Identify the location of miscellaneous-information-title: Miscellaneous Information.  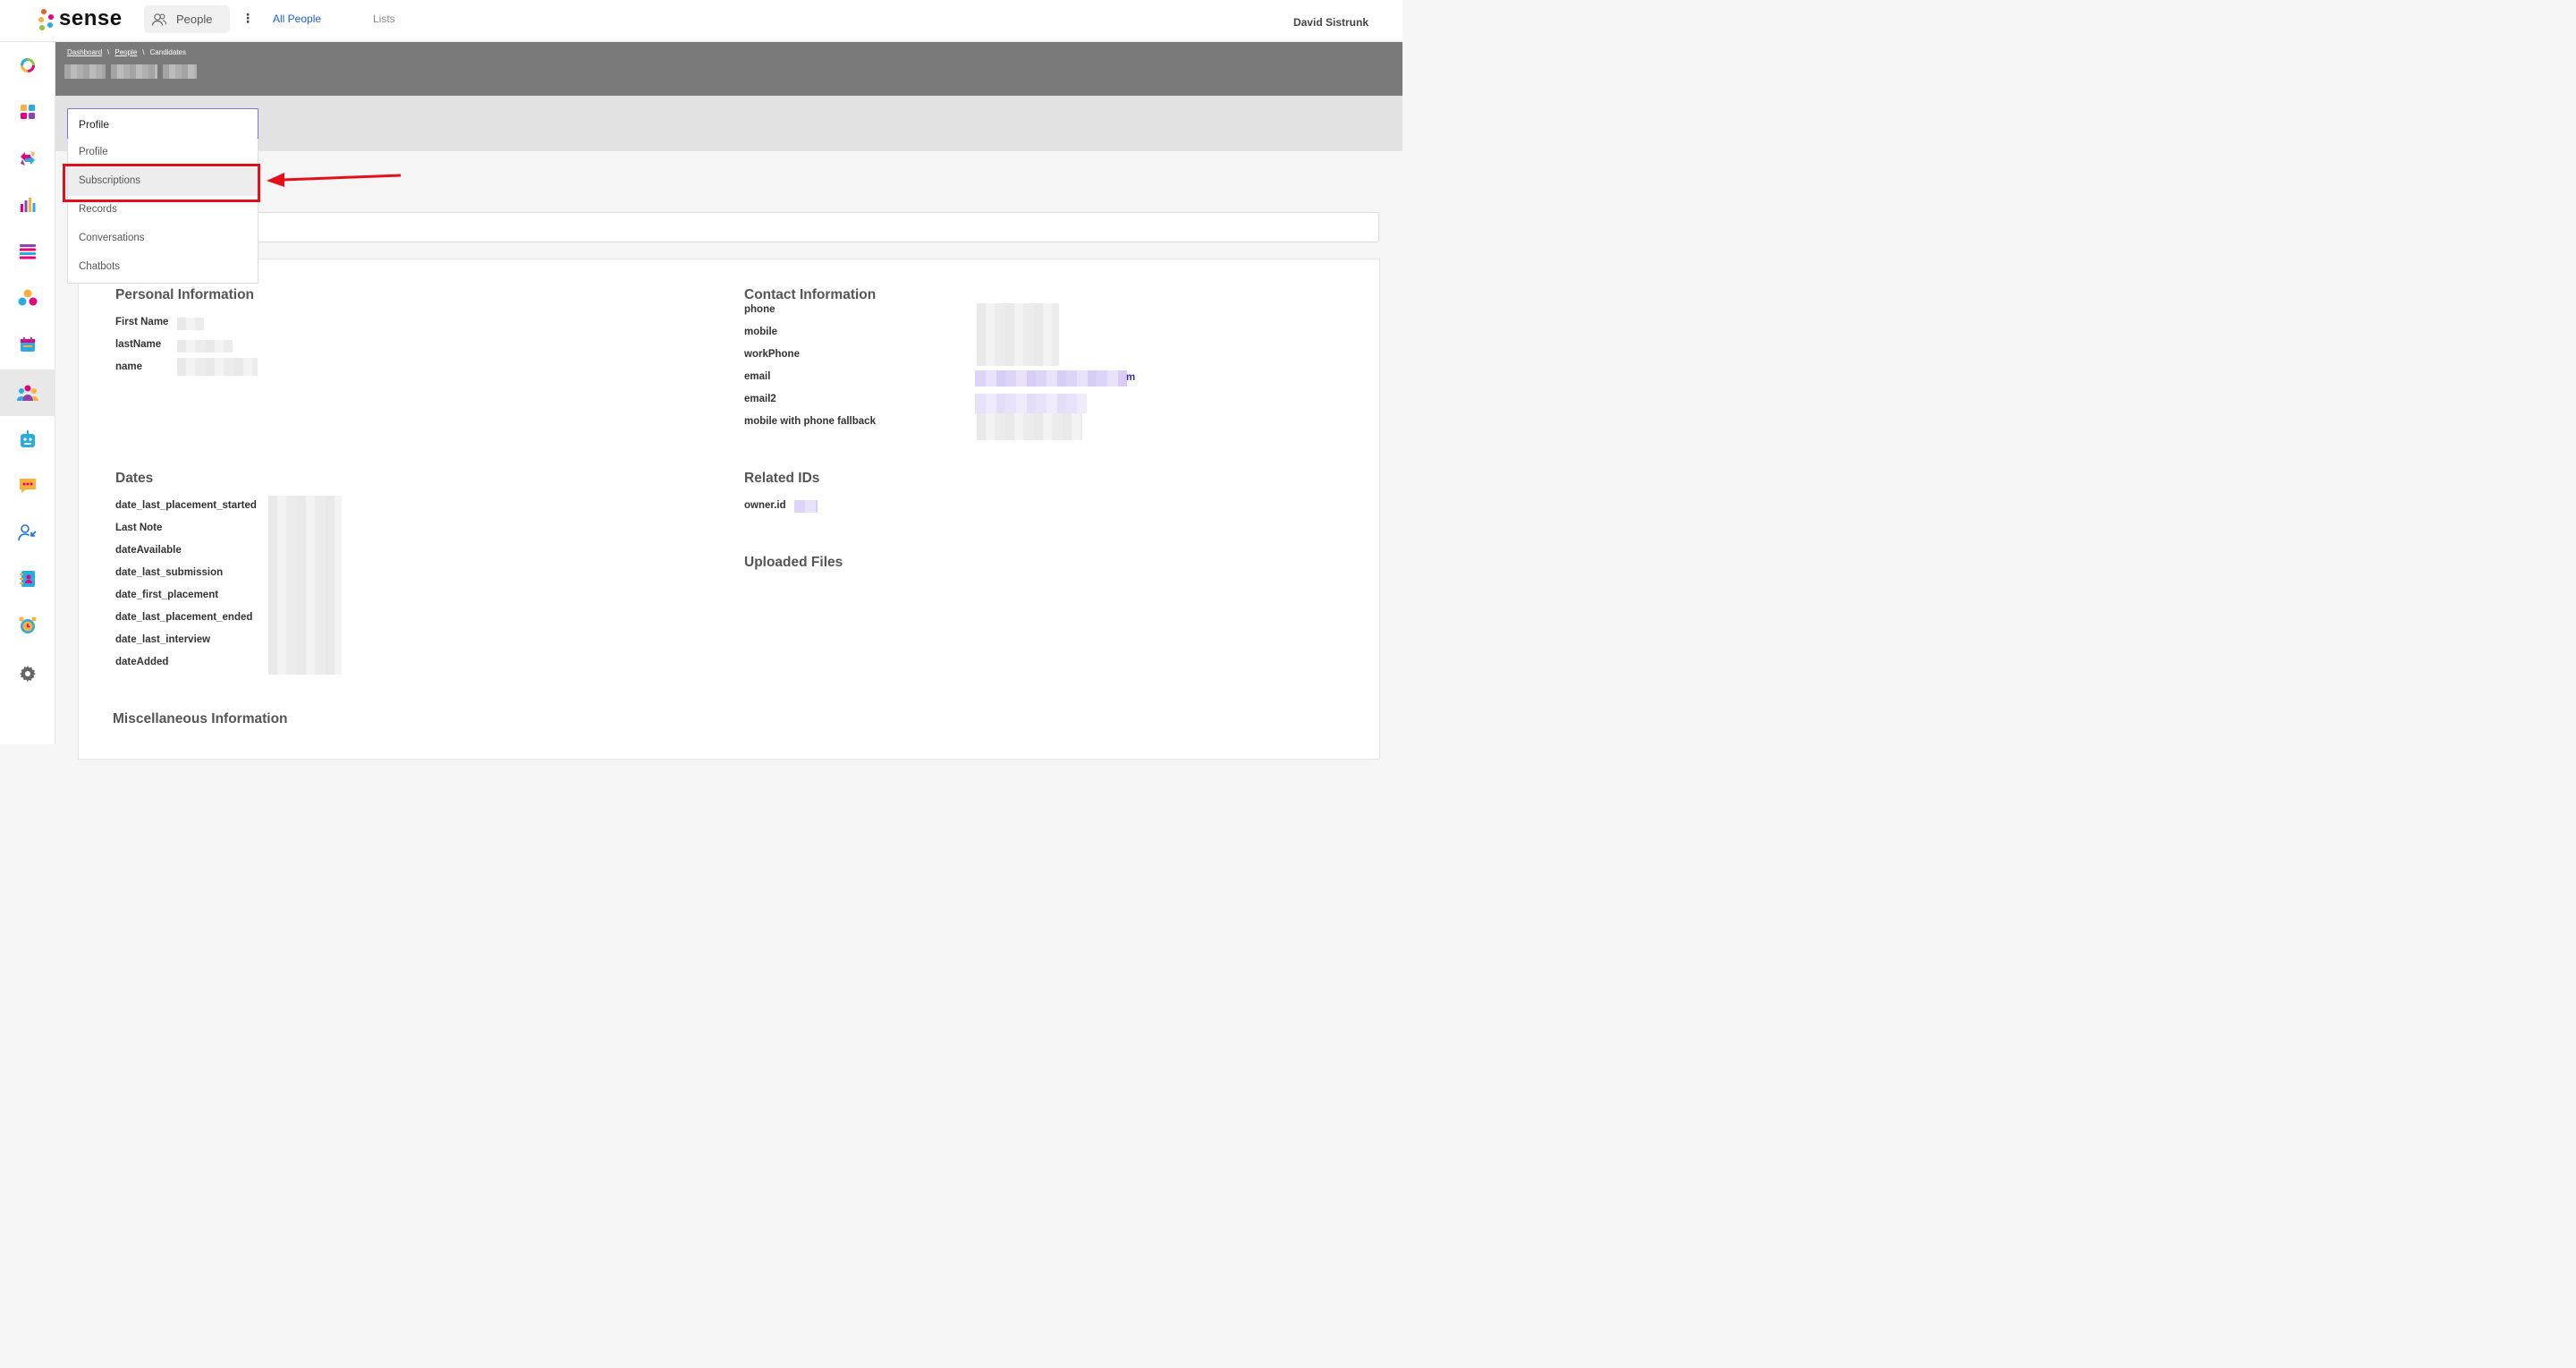
(200, 718).